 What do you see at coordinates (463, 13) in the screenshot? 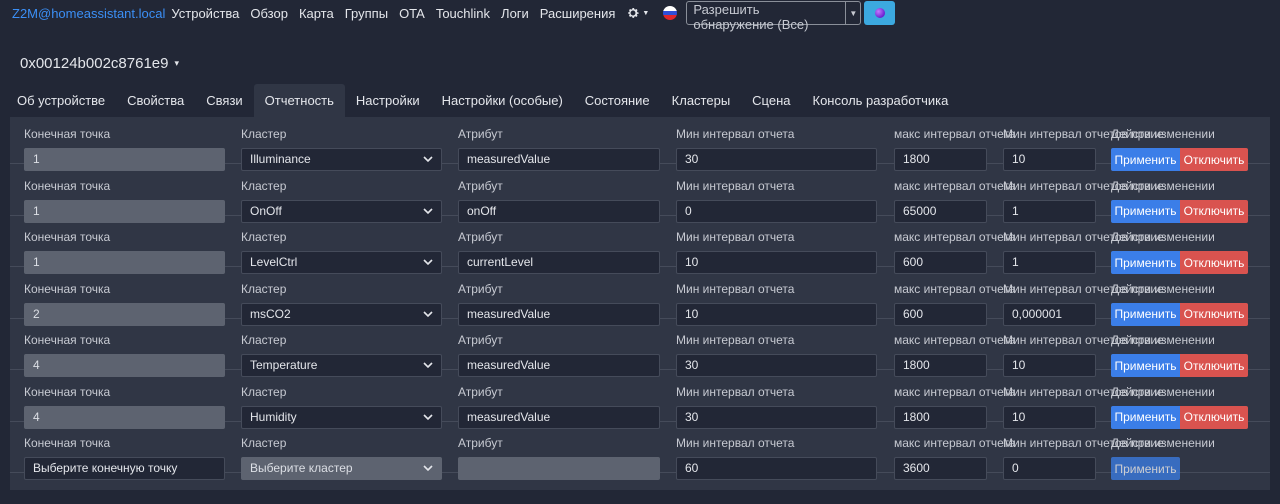
I see `nav-touchlink: Touchlink` at bounding box center [463, 13].